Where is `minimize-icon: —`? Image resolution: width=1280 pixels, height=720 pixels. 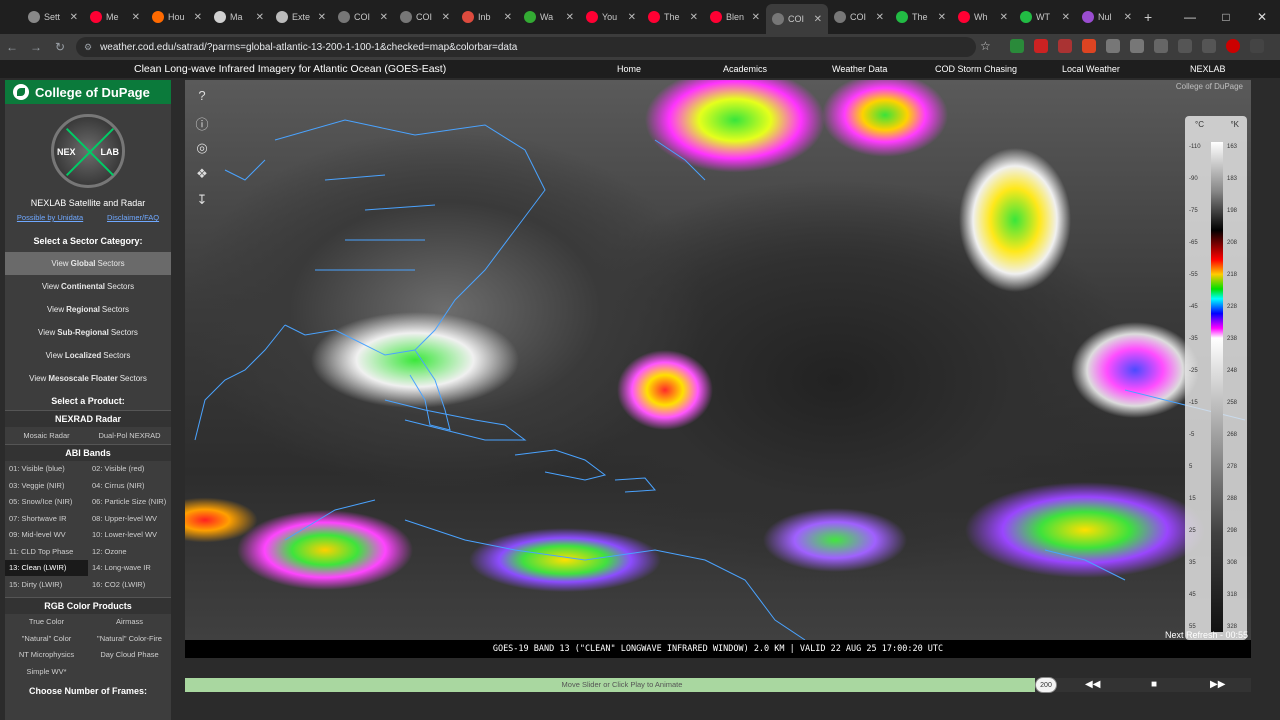
minimize-icon: — is located at coordinates (1190, 17).